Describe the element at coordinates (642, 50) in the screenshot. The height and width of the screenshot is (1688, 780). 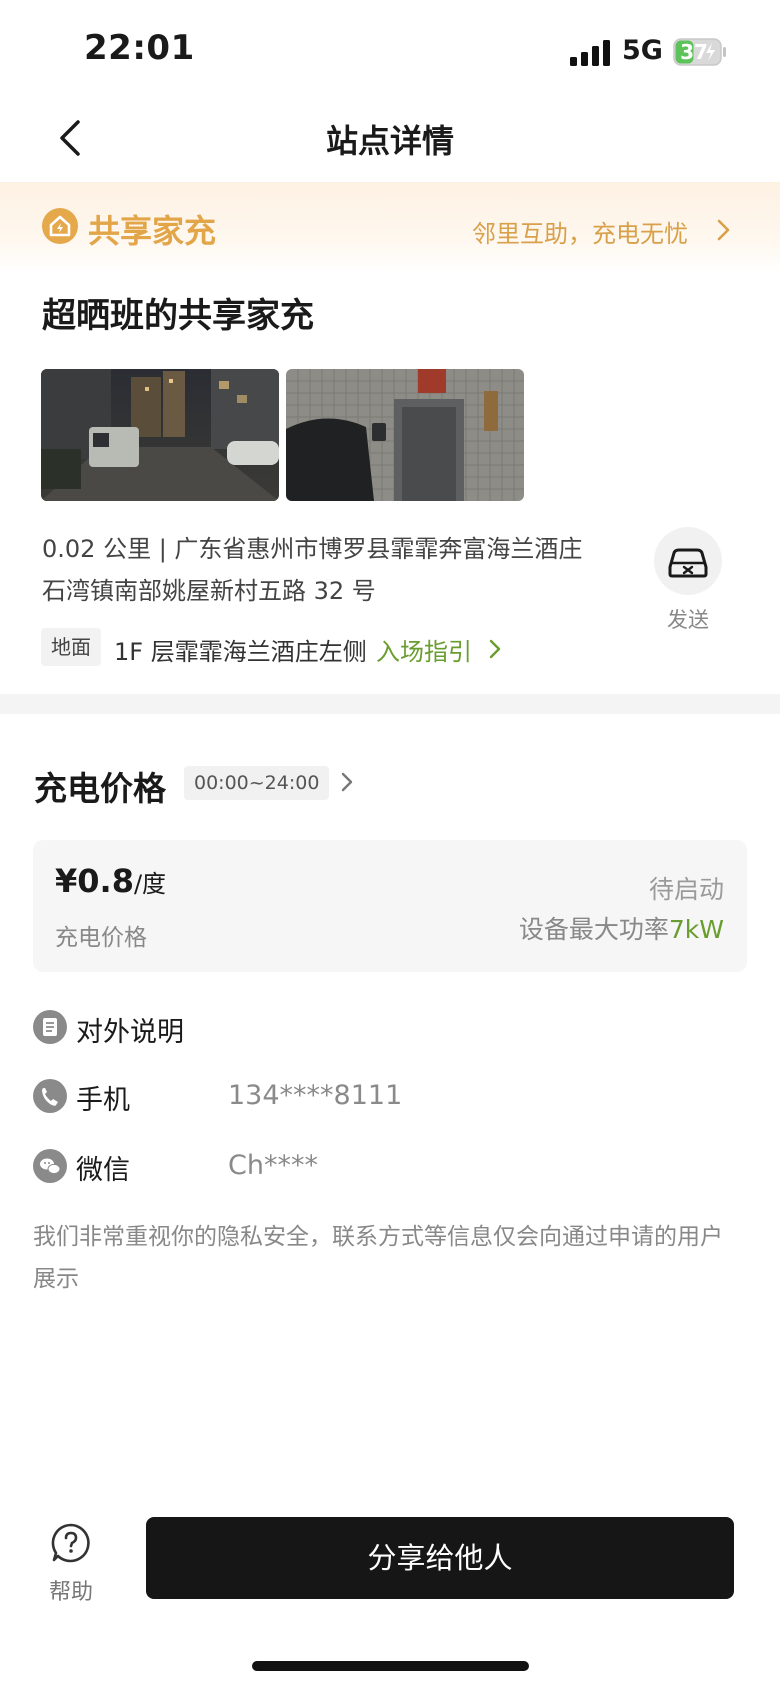
I see `network-type: 5G` at that location.